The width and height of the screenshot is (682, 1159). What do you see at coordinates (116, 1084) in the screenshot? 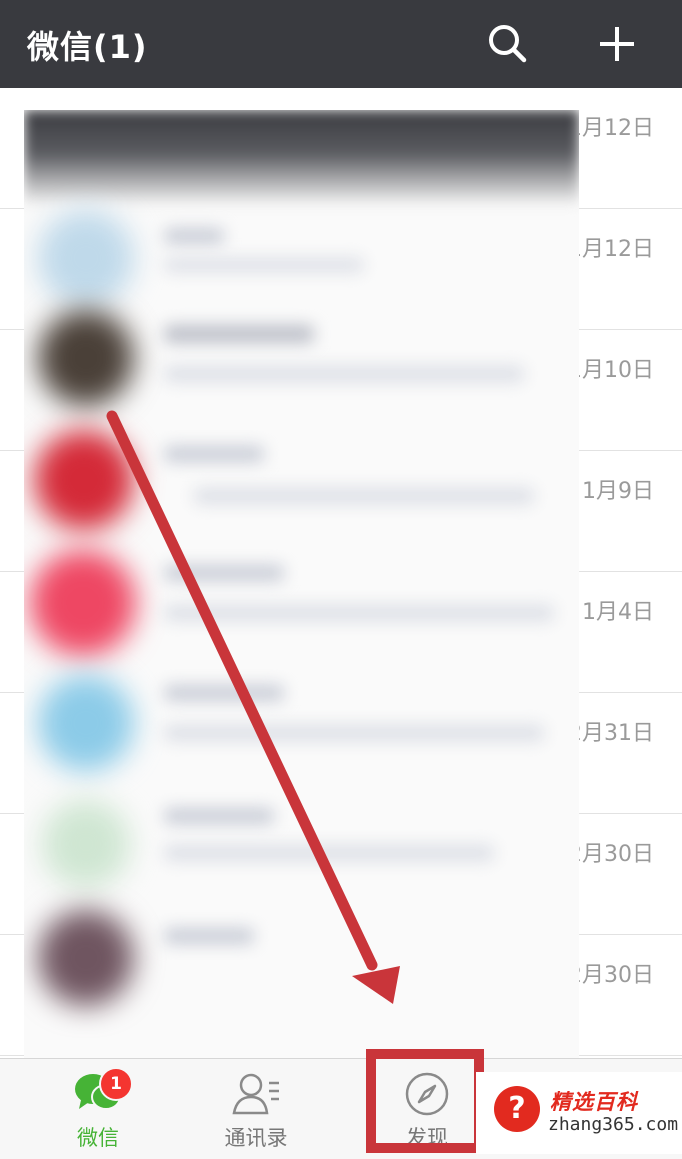
I see `unread-badge: 1` at bounding box center [116, 1084].